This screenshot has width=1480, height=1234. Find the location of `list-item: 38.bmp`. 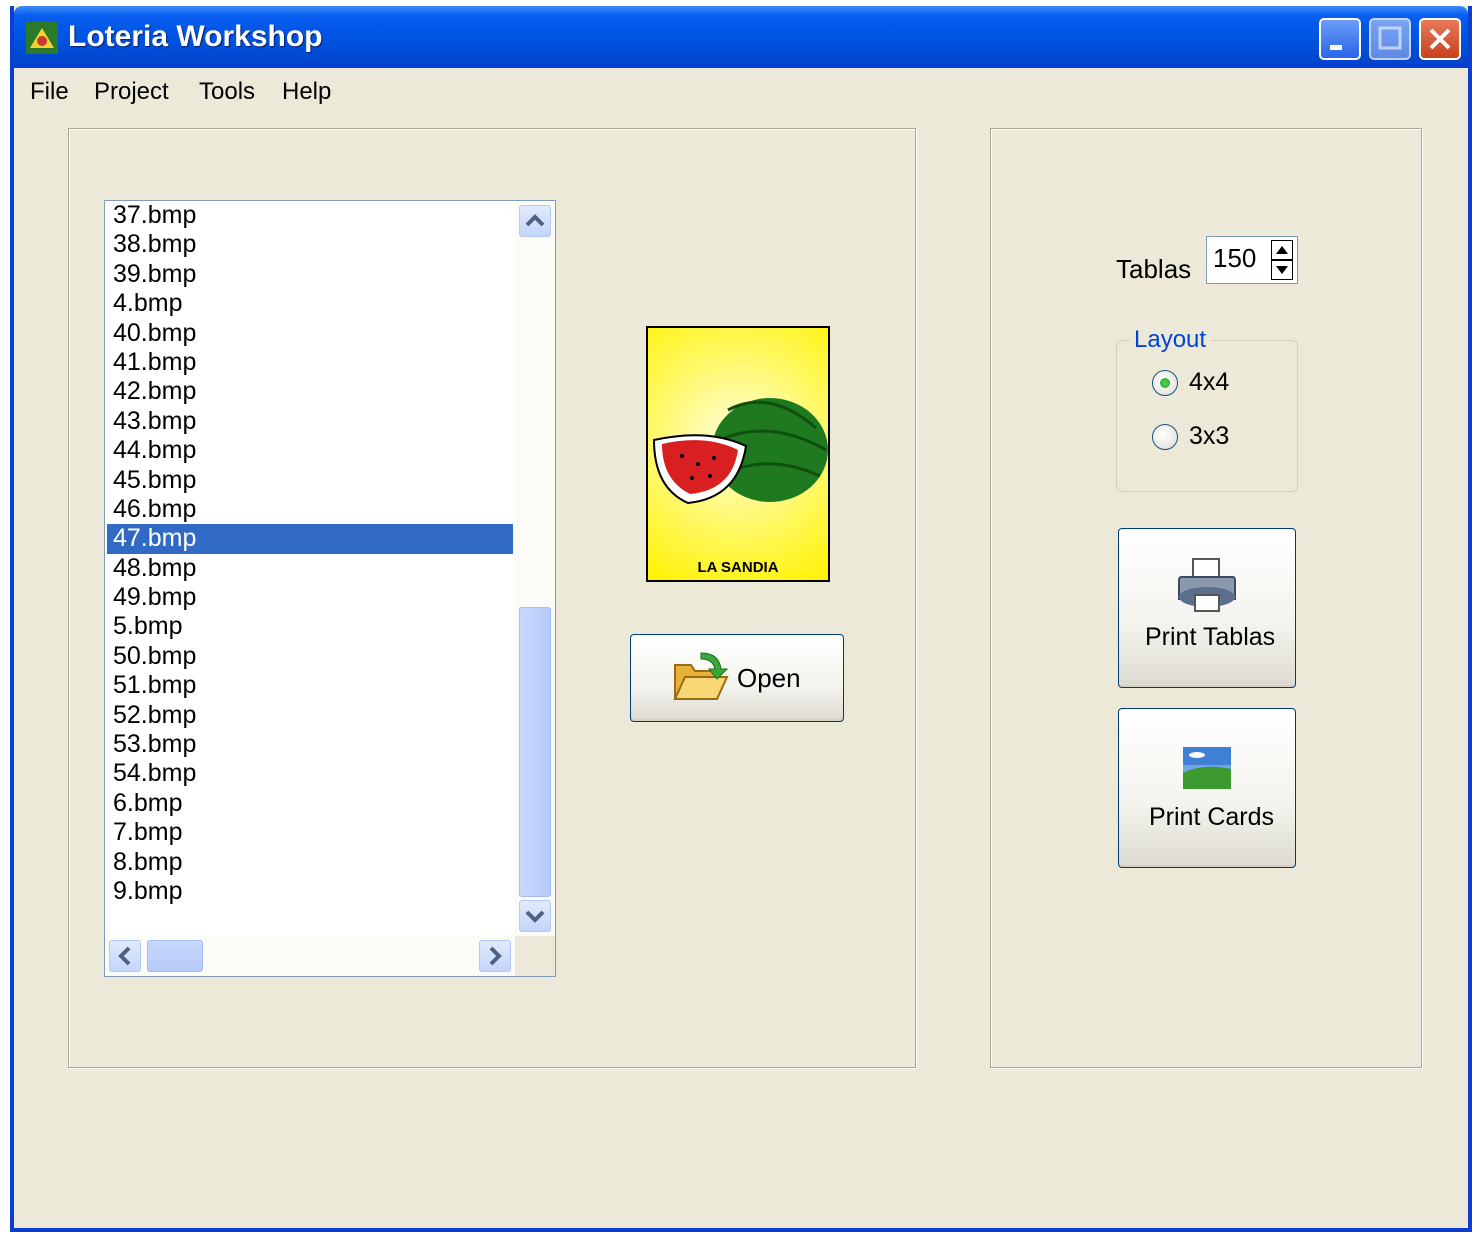

list-item: 38.bmp is located at coordinates (310, 244).